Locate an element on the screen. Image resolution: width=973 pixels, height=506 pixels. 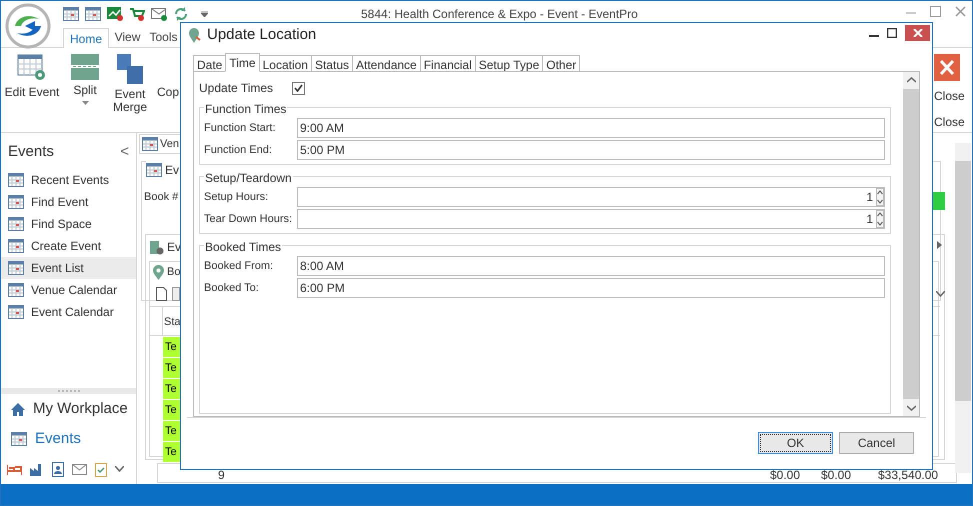
dialog-tab: Financial is located at coordinates (448, 63).